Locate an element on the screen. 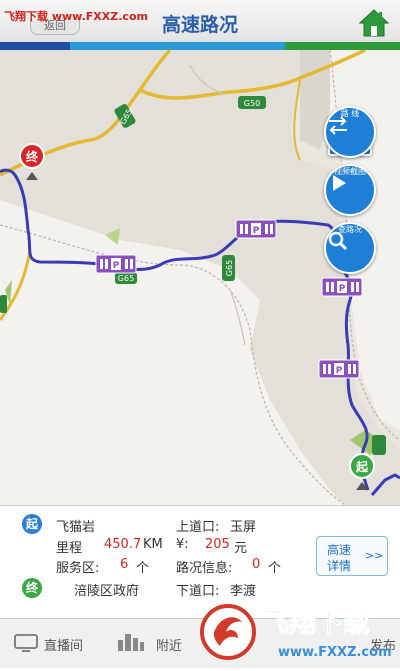 The width and height of the screenshot is (400, 671). road-shield: G50 is located at coordinates (252, 102).